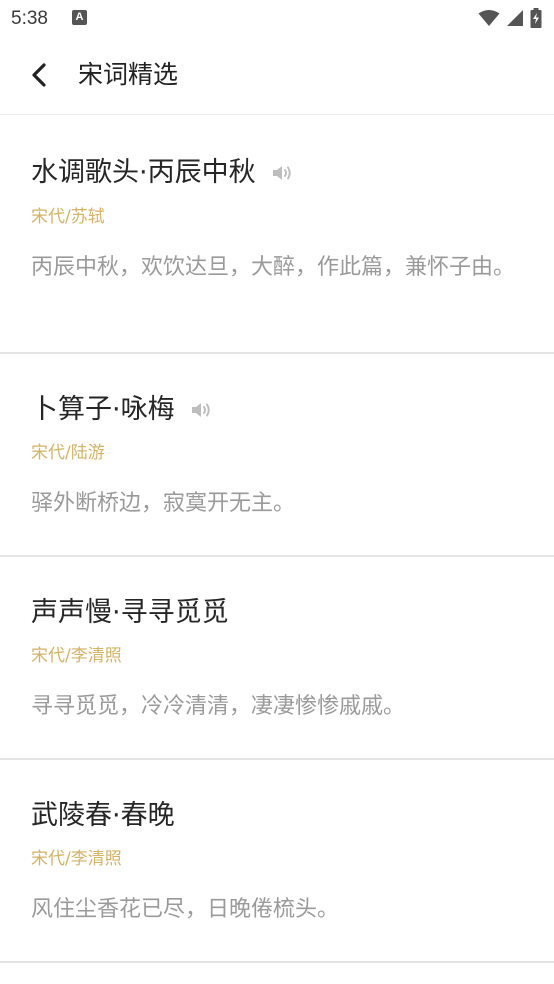 This screenshot has width=554, height=984. Describe the element at coordinates (128, 74) in the screenshot. I see `page-title: 宋词精选` at that location.